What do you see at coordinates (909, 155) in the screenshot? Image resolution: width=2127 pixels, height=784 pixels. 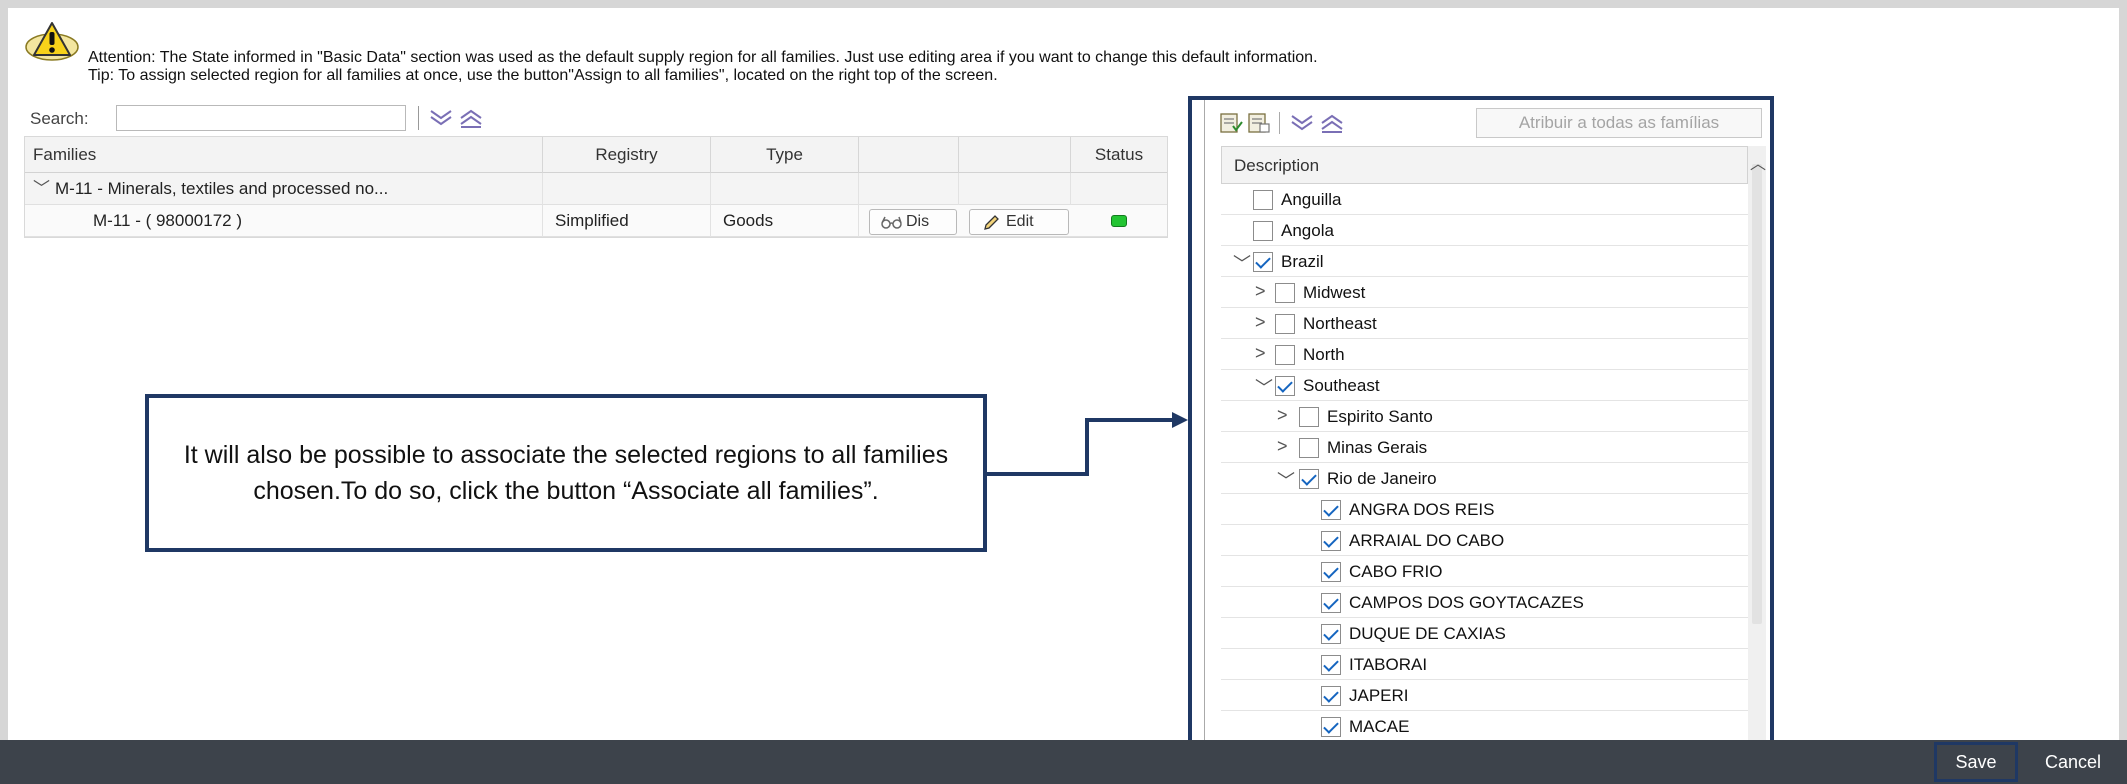 I see `column-display` at bounding box center [909, 155].